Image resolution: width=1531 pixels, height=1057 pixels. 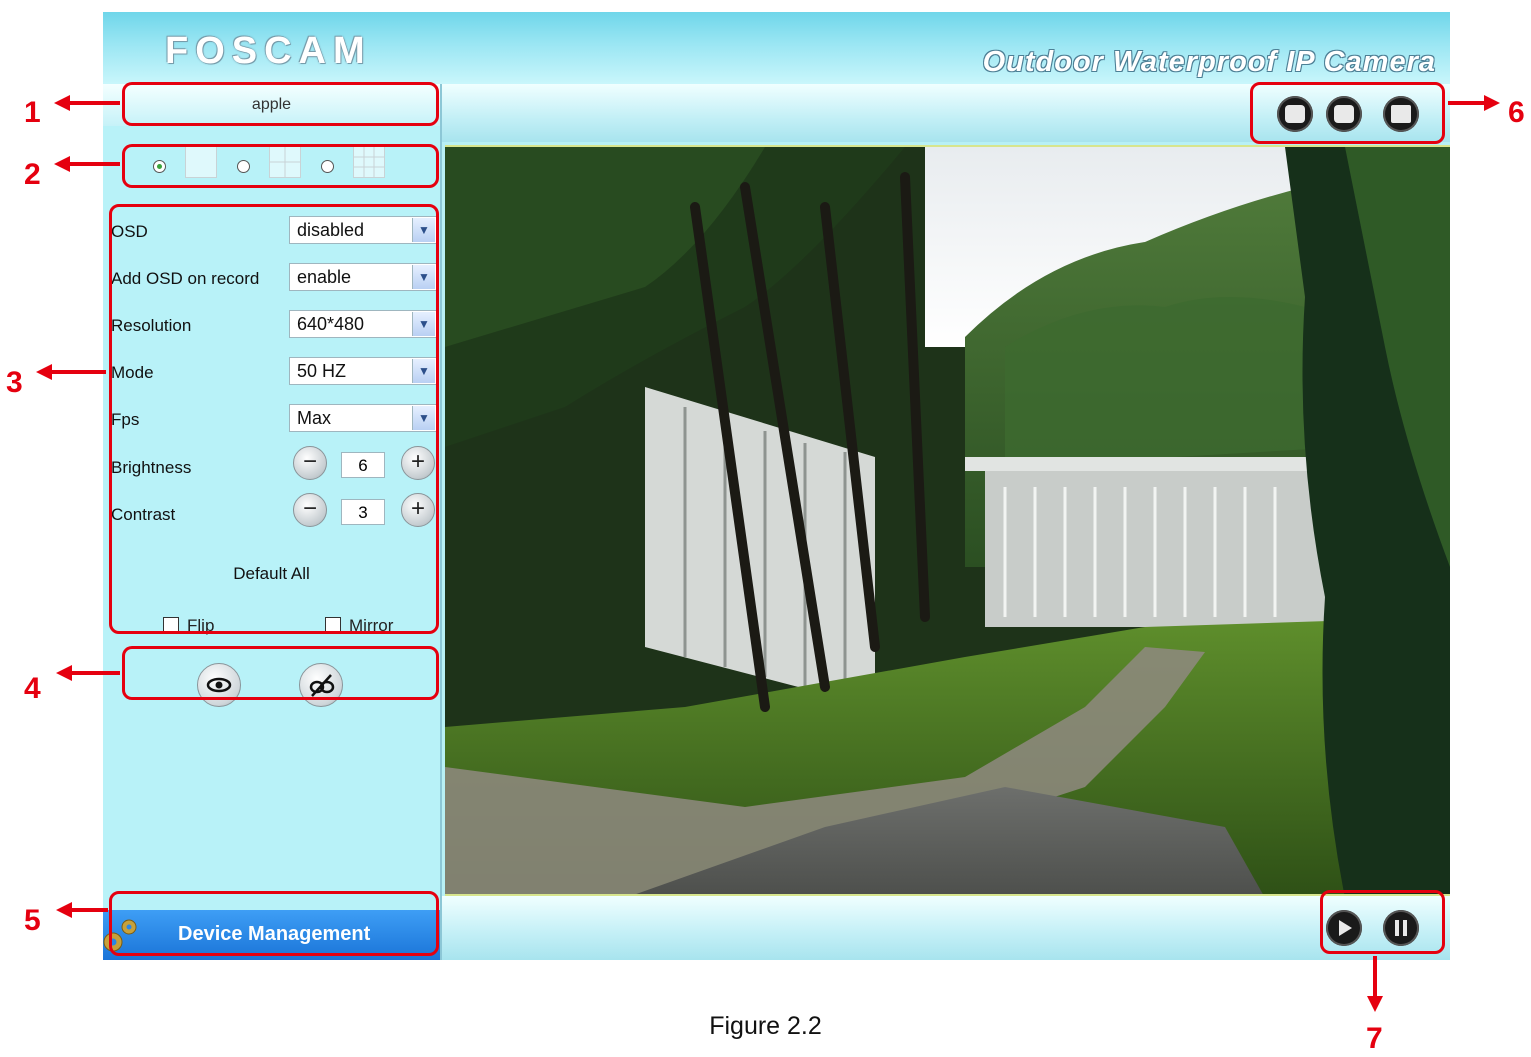 What do you see at coordinates (32, 112) in the screenshot?
I see `annotation-number-1: 1` at bounding box center [32, 112].